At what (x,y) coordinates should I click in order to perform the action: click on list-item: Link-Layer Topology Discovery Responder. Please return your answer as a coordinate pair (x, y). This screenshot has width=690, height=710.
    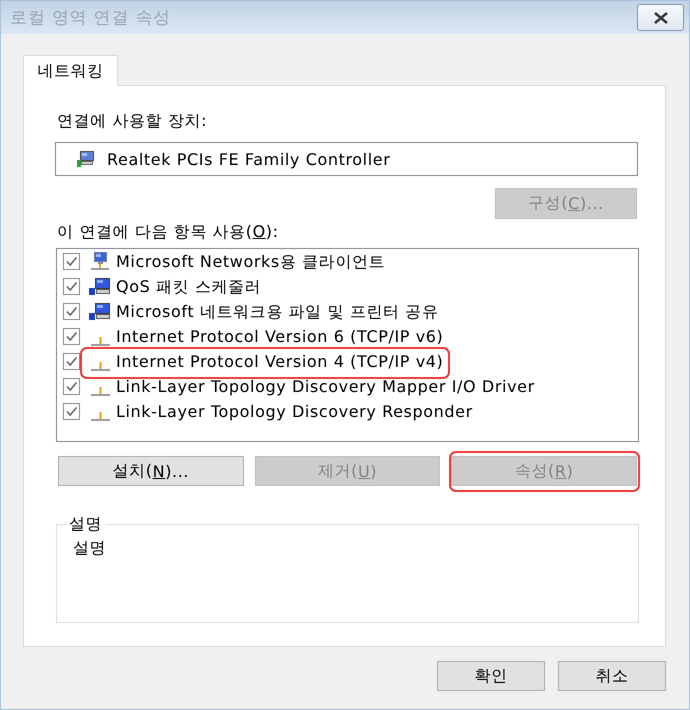
    Looking at the image, I should click on (294, 411).